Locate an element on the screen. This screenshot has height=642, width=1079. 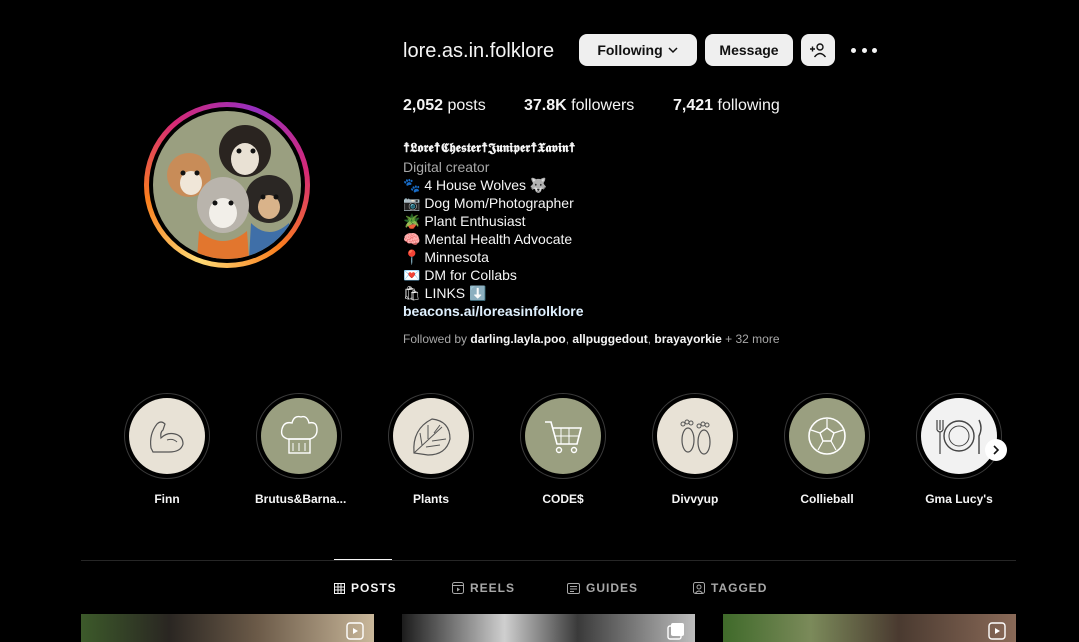
suggested-accounts-button is located at coordinates (818, 50).